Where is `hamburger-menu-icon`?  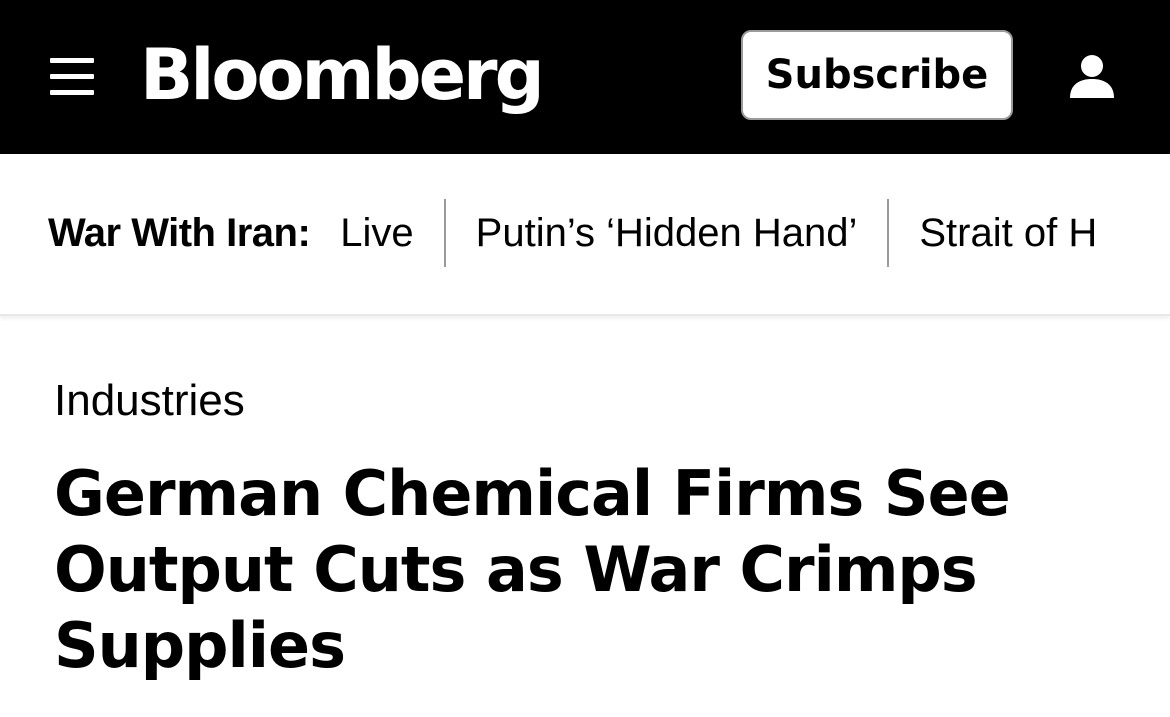
hamburger-menu-icon is located at coordinates (72, 77).